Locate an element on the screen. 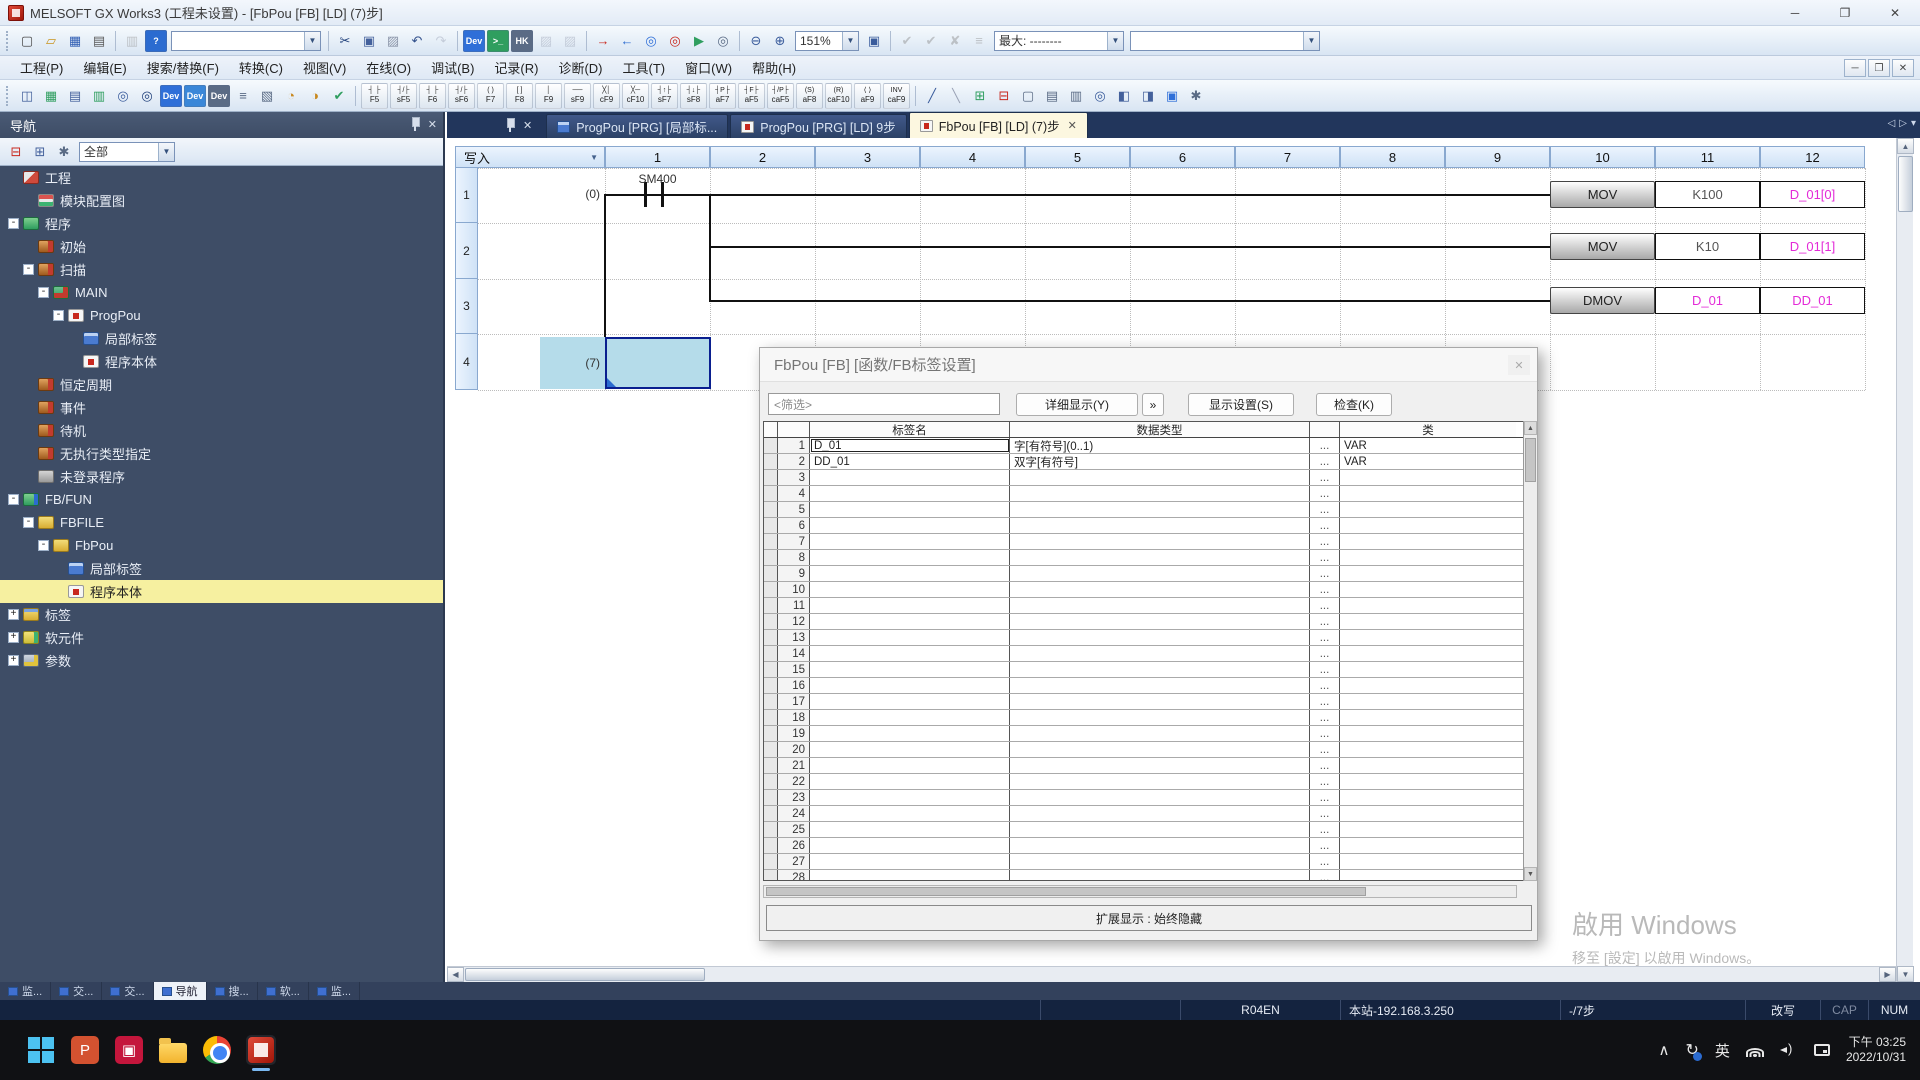 The width and height of the screenshot is (1920, 1080). operand-K100: K100 is located at coordinates (1707, 194).